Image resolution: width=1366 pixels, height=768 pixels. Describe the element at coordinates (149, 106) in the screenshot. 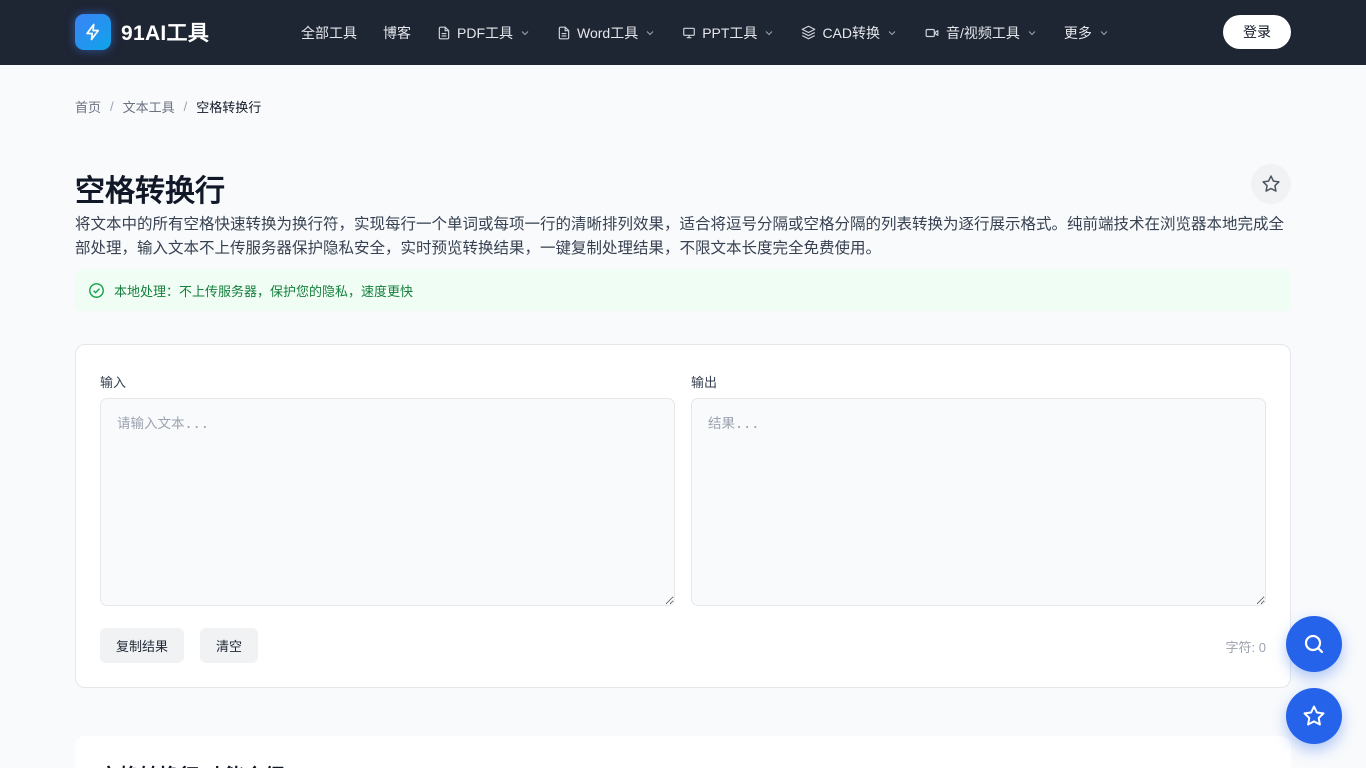

I see `breadcrumb-category: 文本工具` at that location.